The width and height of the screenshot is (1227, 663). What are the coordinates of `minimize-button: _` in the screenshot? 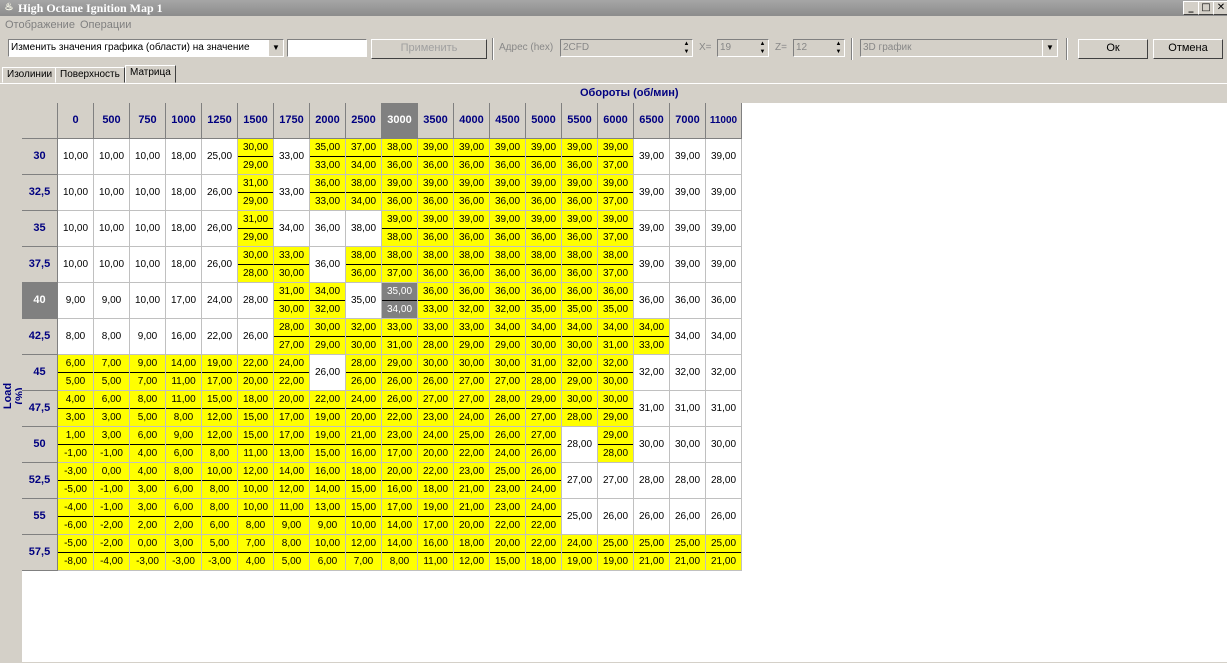 It's located at (1191, 8).